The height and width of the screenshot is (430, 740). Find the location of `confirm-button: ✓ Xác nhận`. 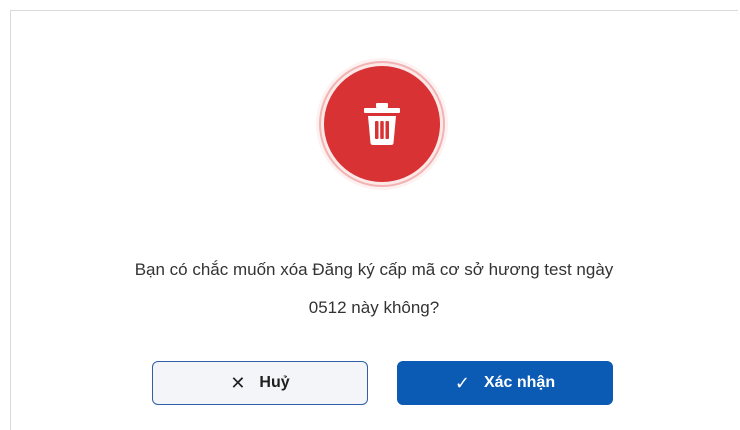

confirm-button: ✓ Xác nhận is located at coordinates (505, 383).